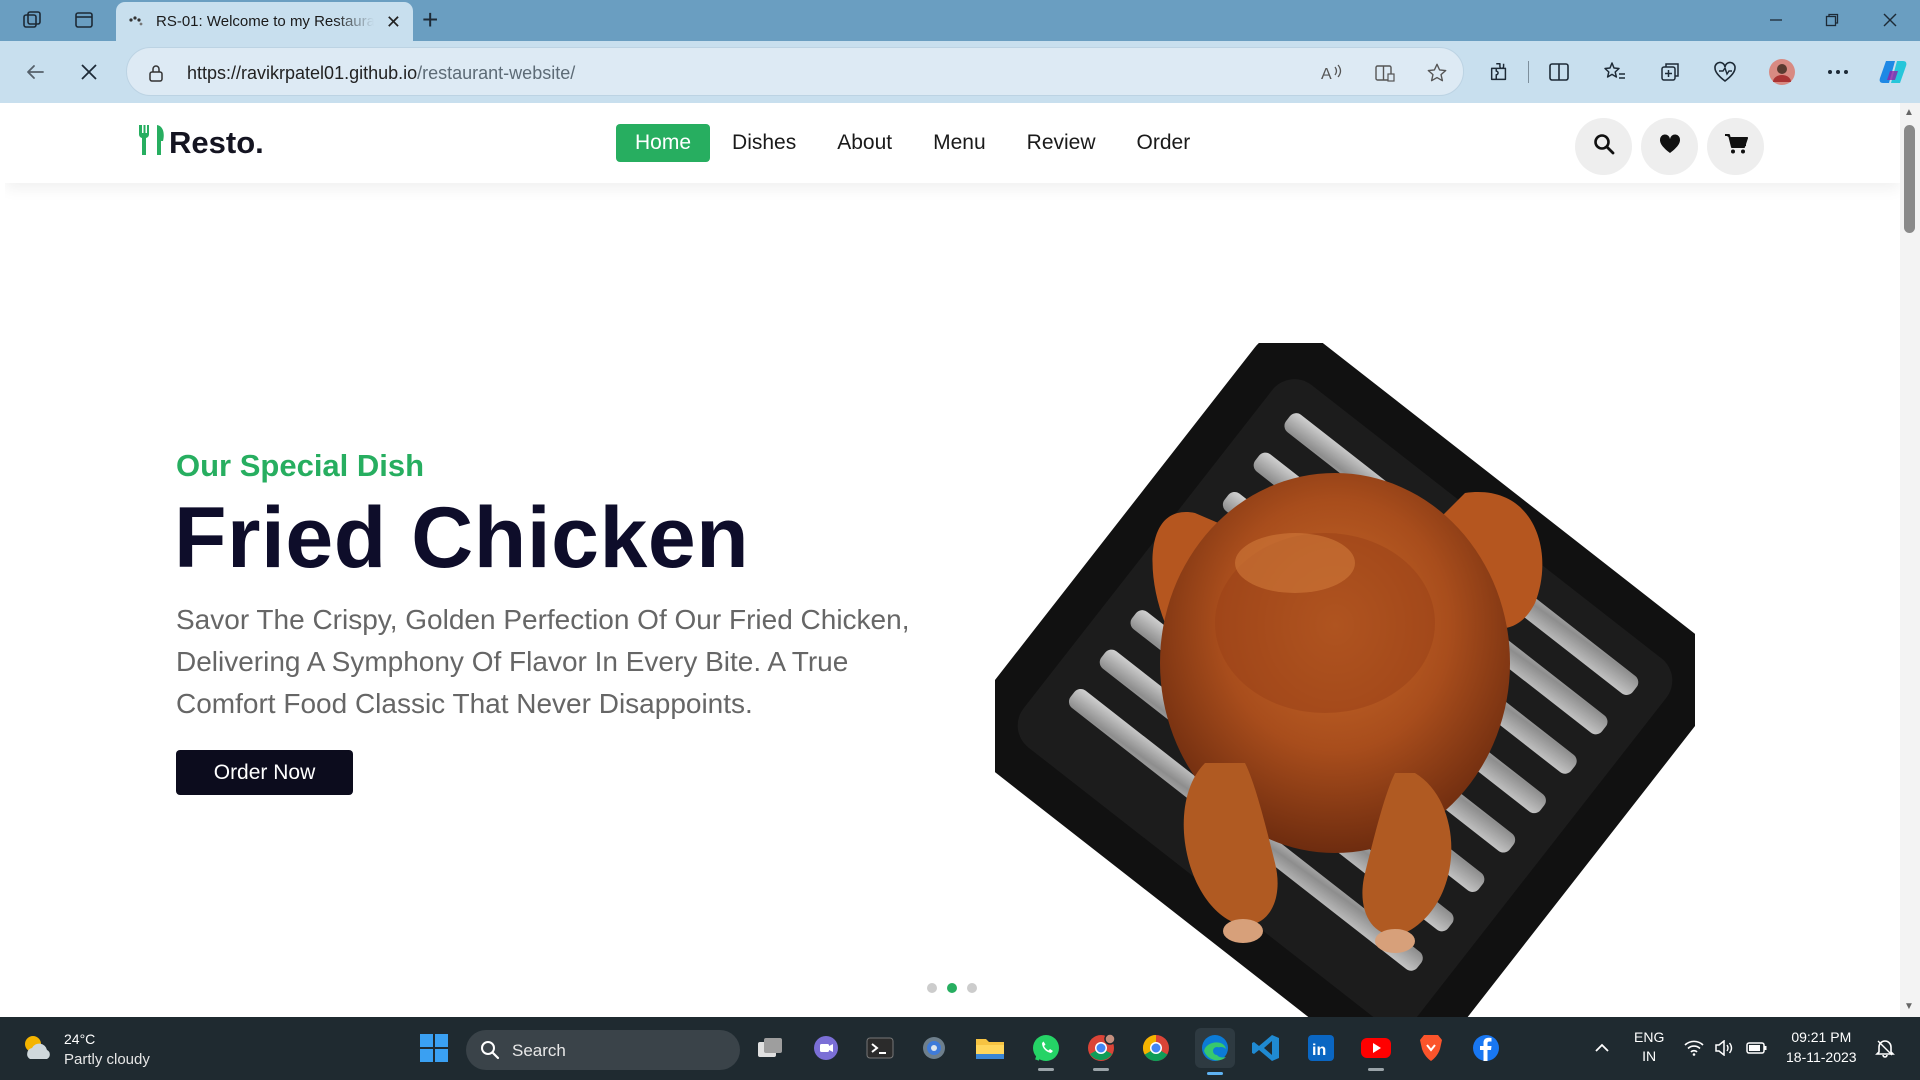  I want to click on order-now-button: Order Now, so click(264, 772).